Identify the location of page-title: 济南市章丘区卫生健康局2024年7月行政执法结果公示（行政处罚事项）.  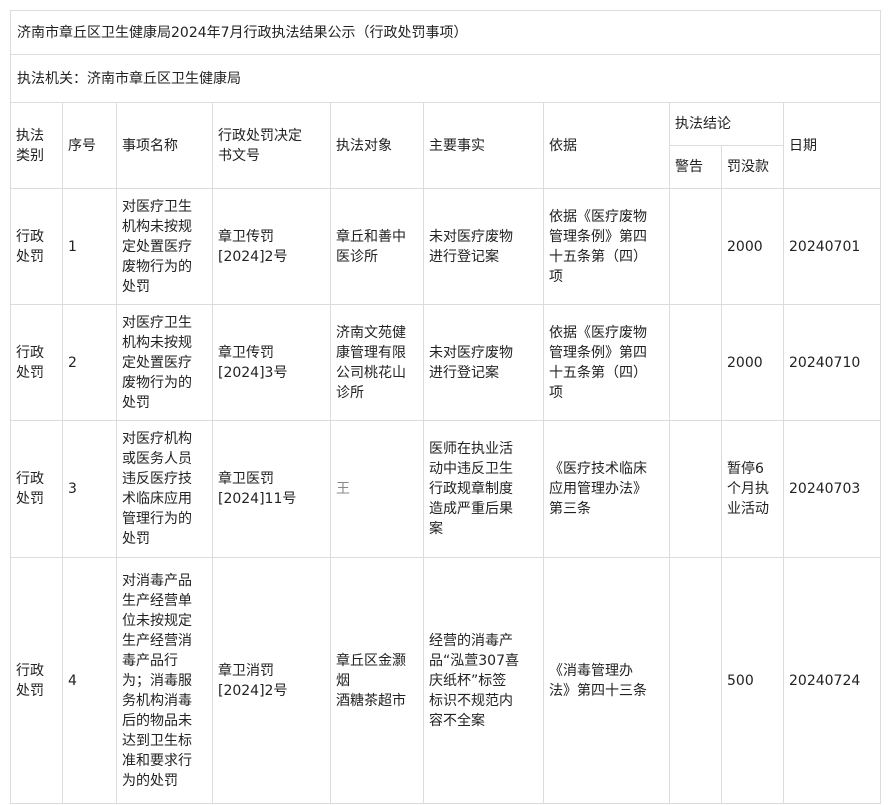
(445, 32).